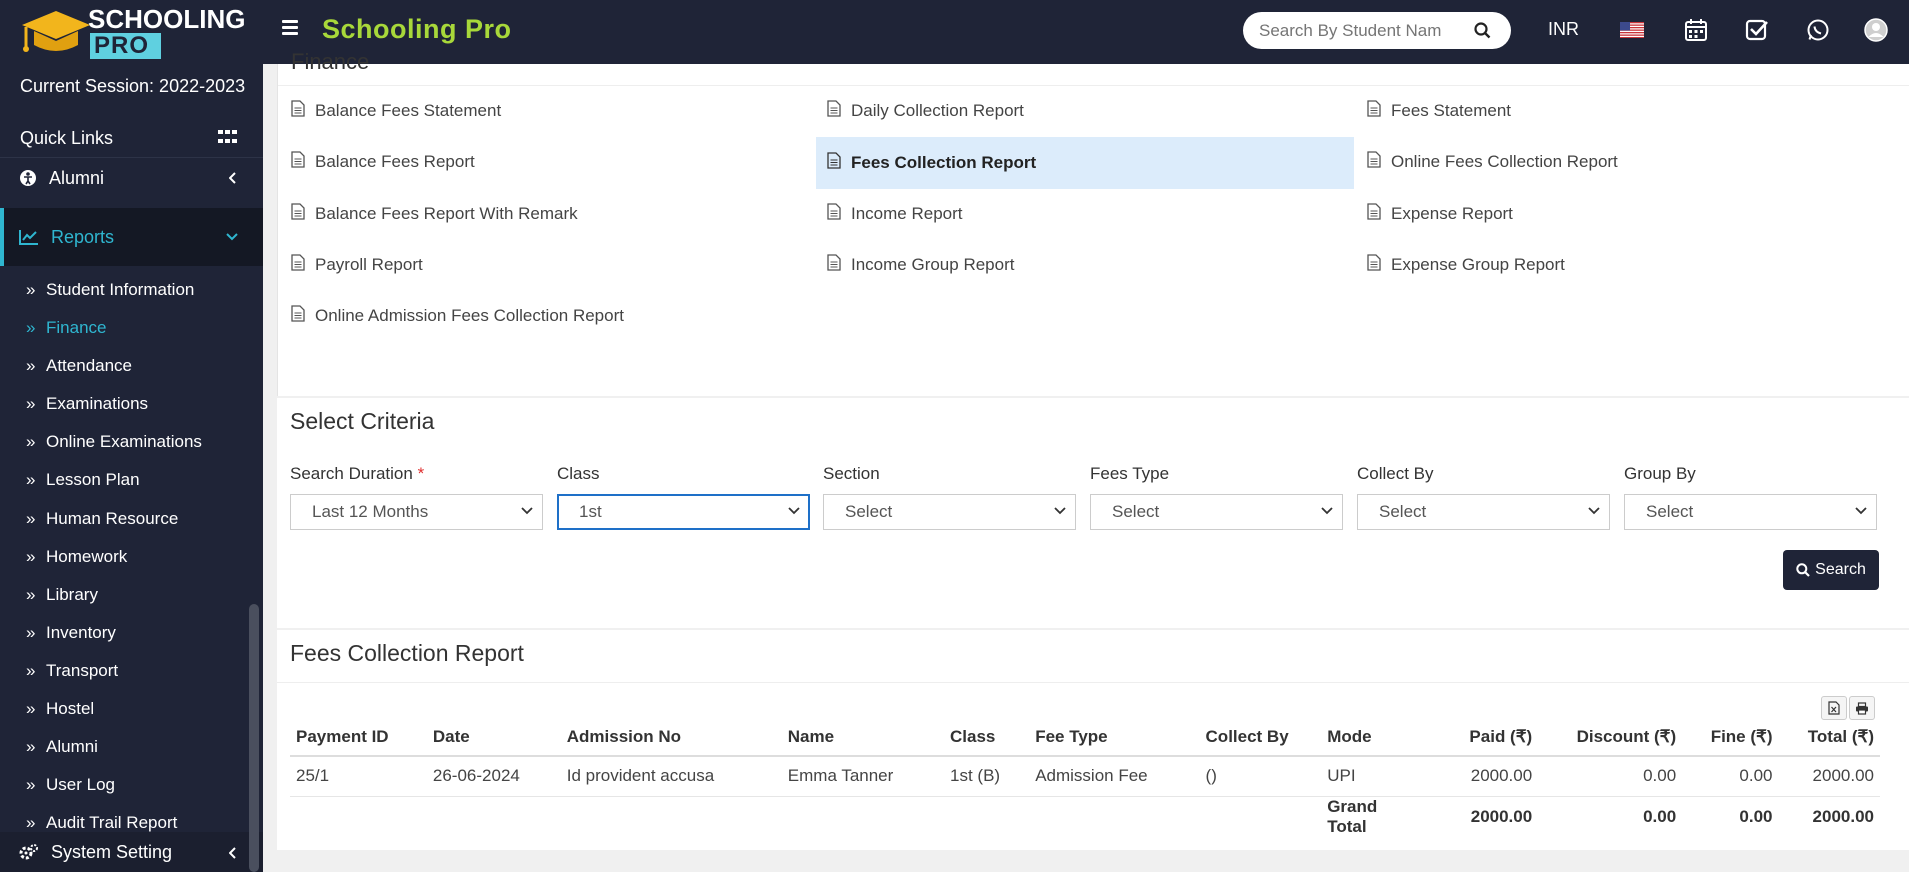 Image resolution: width=1909 pixels, height=872 pixels. Describe the element at coordinates (1610, 737) in the screenshot. I see `col-discount: Discount (₹)` at that location.